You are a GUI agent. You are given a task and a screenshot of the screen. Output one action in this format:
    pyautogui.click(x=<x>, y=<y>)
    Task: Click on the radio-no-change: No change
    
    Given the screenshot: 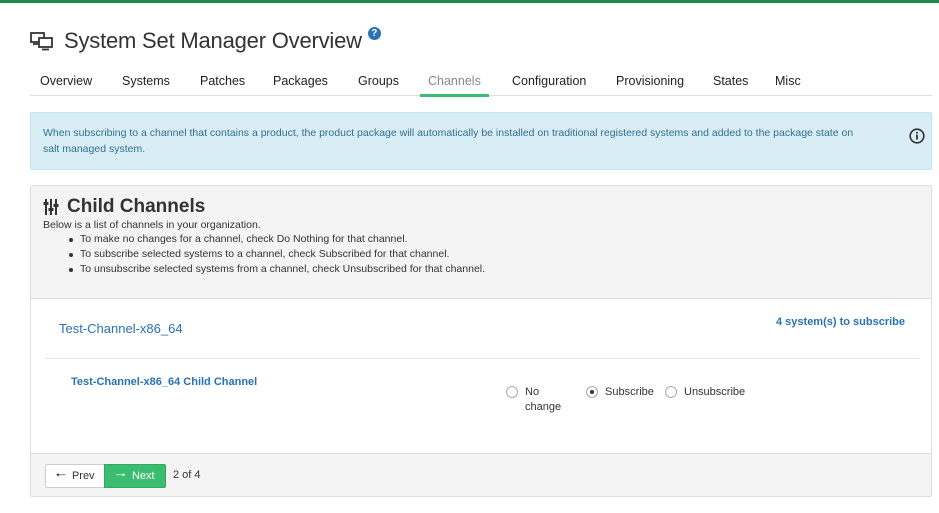 What is the action you would take?
    pyautogui.click(x=536, y=400)
    